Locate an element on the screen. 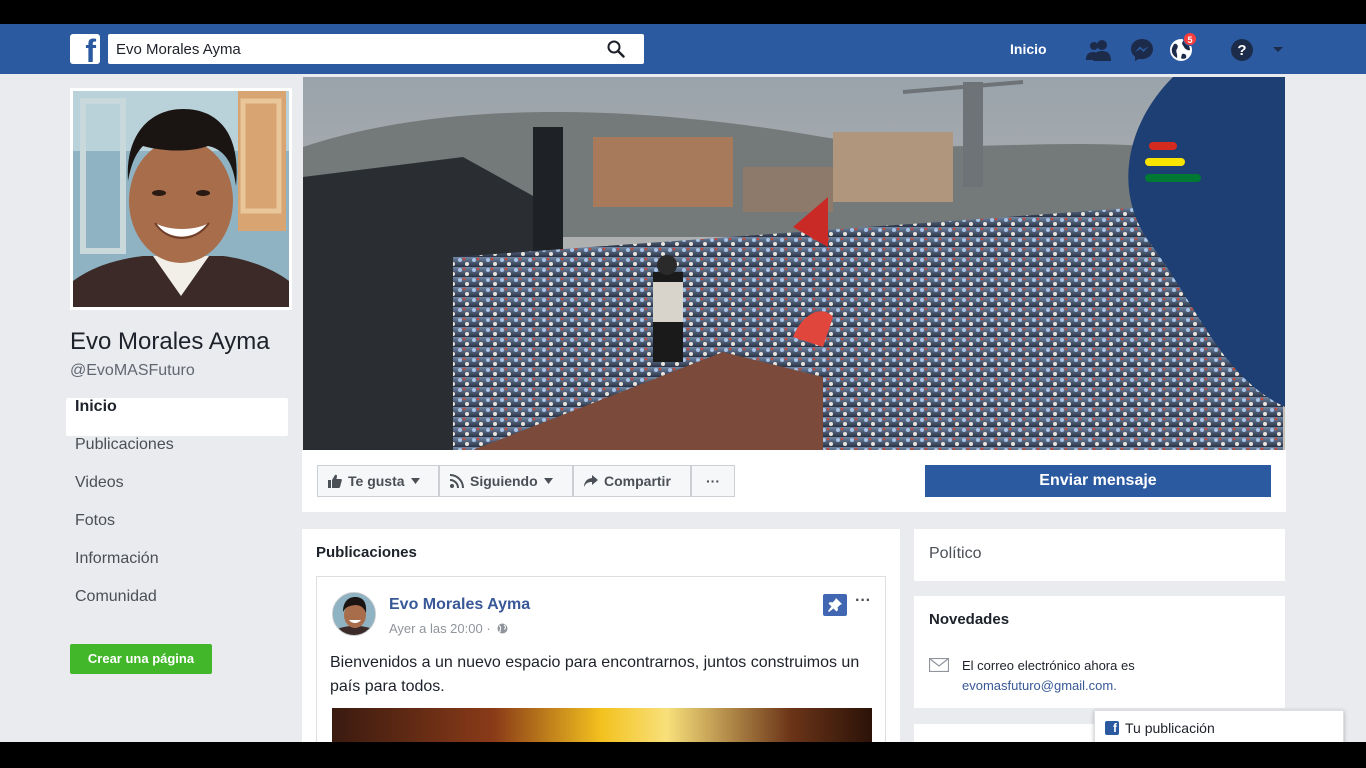 The image size is (1366, 768). news-email-link: evomasfuturo@gmail.com. is located at coordinates (1039, 685).